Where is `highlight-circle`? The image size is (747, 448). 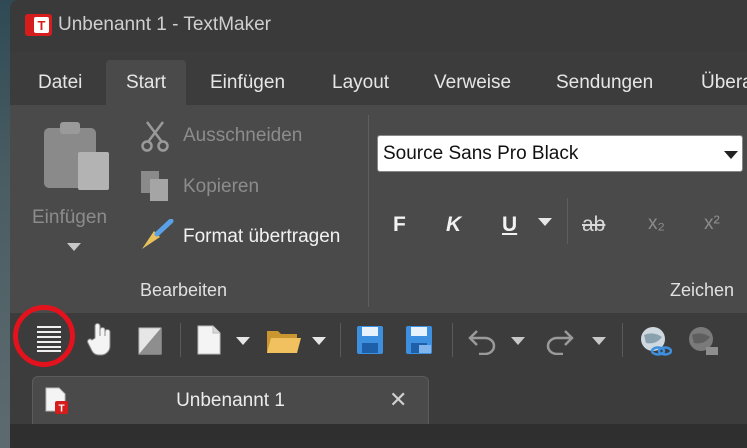
highlight-circle is located at coordinates (44, 336).